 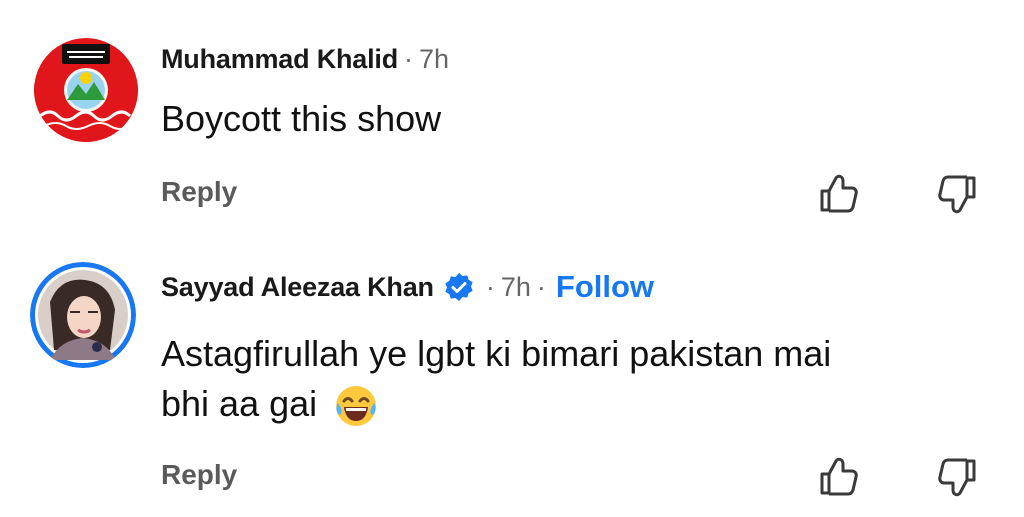 I want to click on comment-header: Muhammad Khalid · 7h, so click(x=305, y=59).